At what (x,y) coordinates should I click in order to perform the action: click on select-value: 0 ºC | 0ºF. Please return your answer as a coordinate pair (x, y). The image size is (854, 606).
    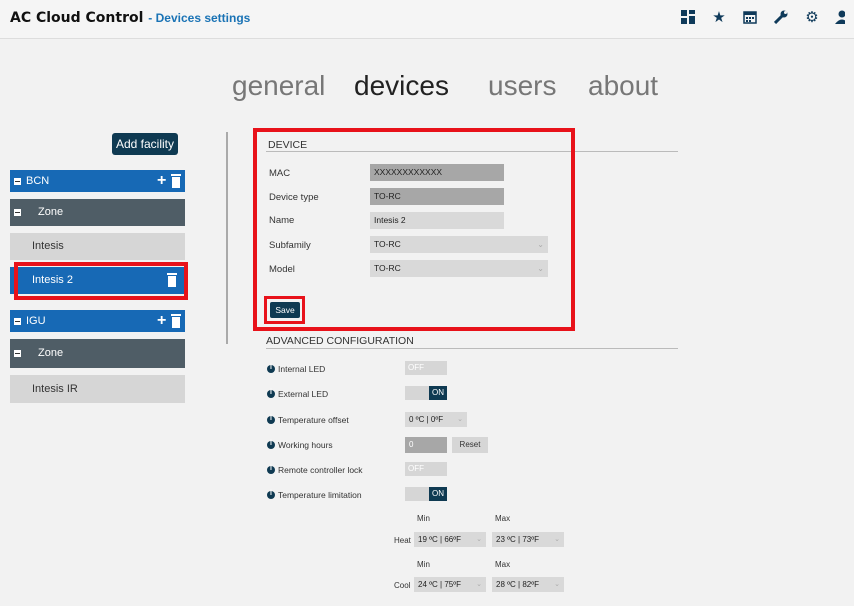
    Looking at the image, I should click on (426, 419).